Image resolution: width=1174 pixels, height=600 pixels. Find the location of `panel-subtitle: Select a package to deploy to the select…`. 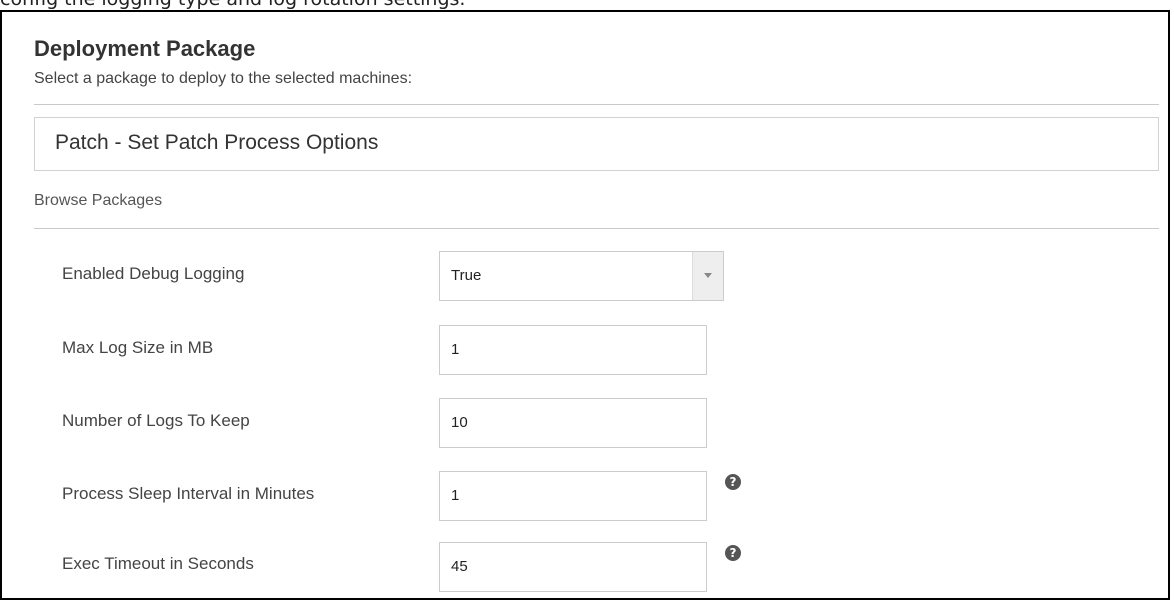

panel-subtitle: Select a package to deploy to the select… is located at coordinates (223, 78).